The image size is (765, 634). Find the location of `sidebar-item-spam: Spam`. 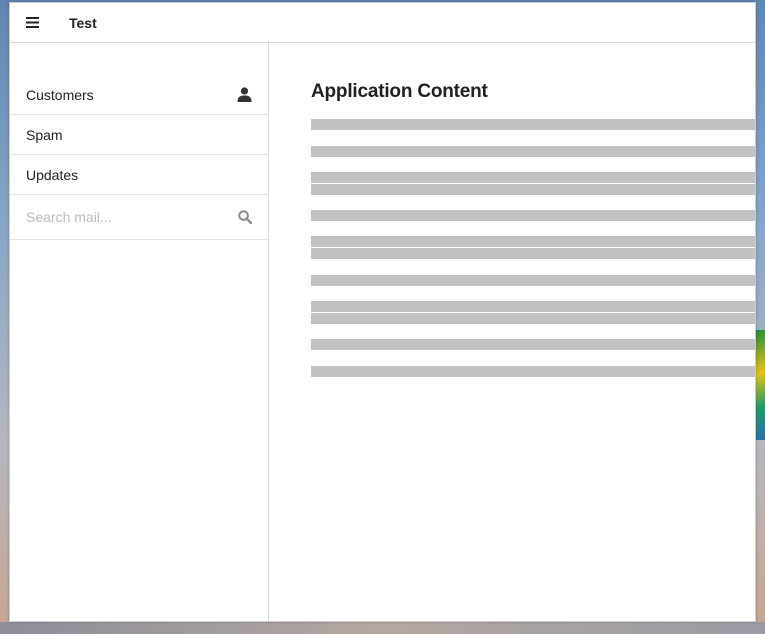

sidebar-item-spam: Spam is located at coordinates (139, 135).